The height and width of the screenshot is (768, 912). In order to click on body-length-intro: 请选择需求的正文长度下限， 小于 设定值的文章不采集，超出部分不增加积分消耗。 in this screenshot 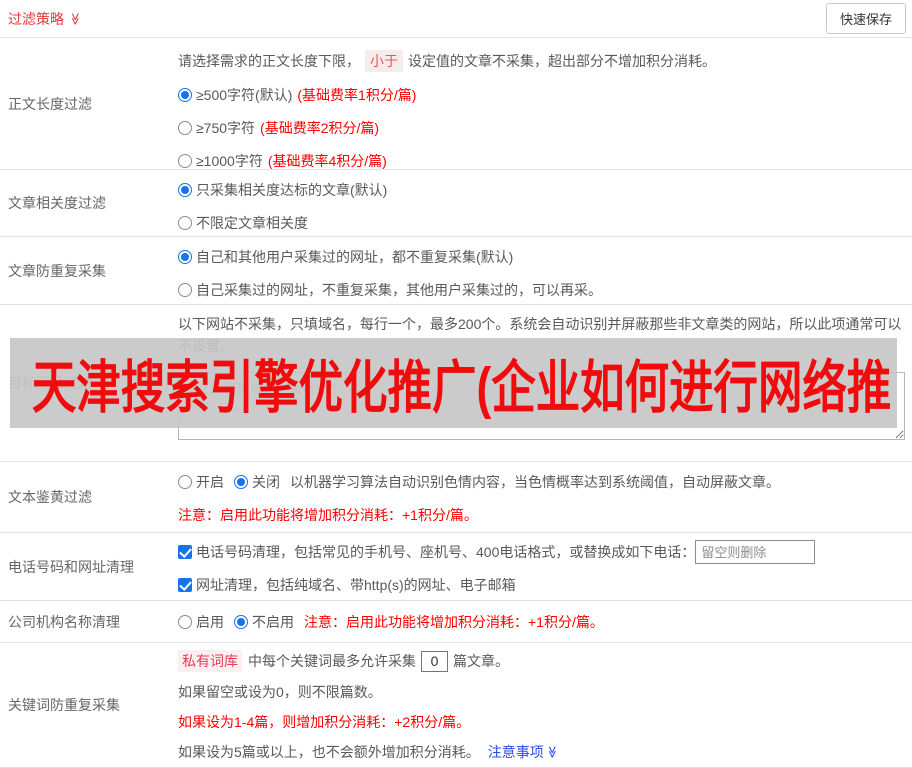, I will do `click(541, 61)`.